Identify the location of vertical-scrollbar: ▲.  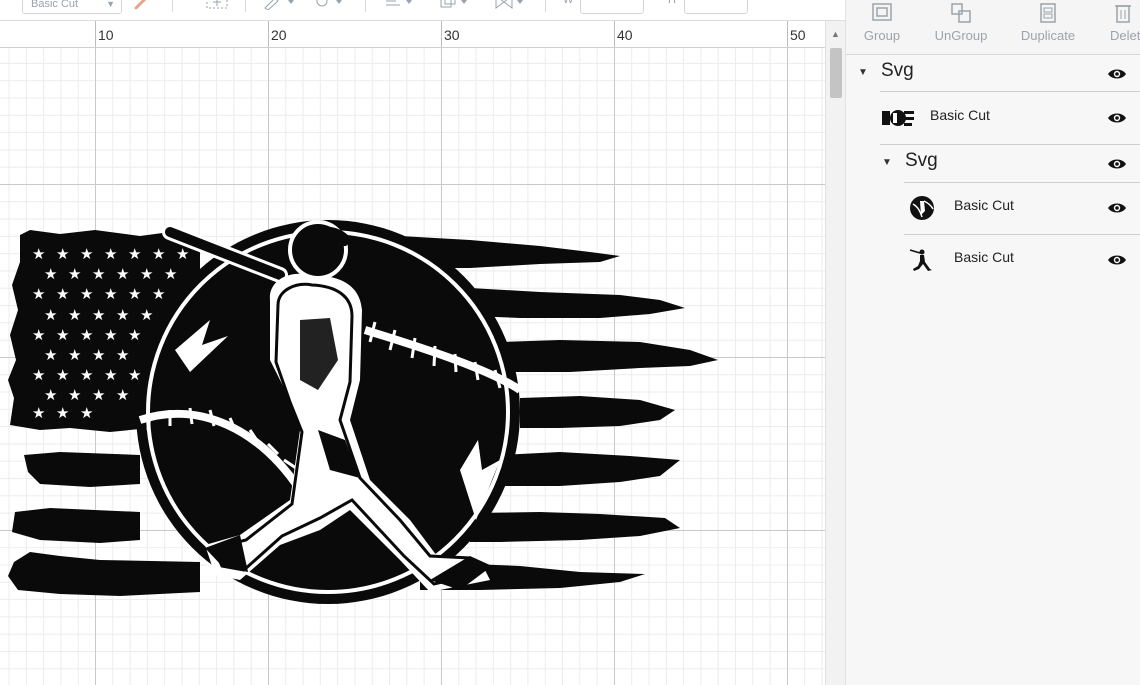
(835, 353).